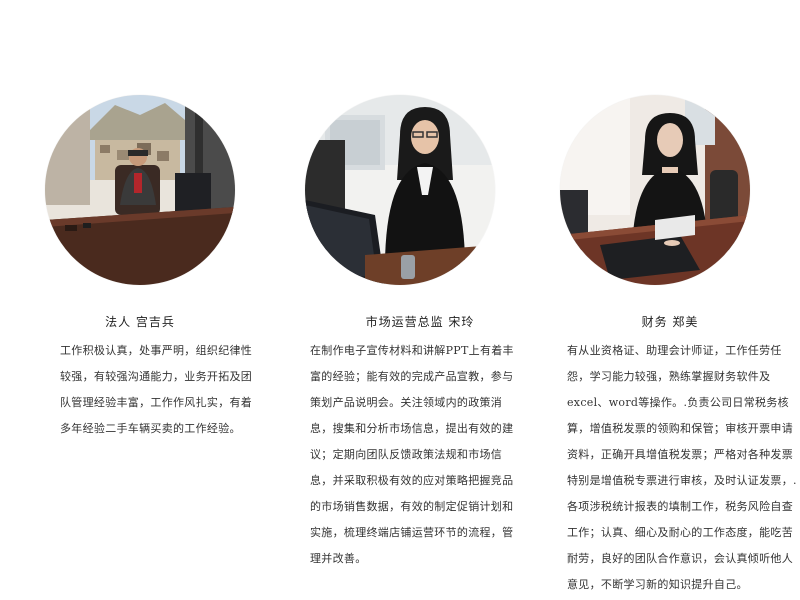 The width and height of the screenshot is (800, 600). I want to click on office-photo-man-at-desk, so click(140, 190).